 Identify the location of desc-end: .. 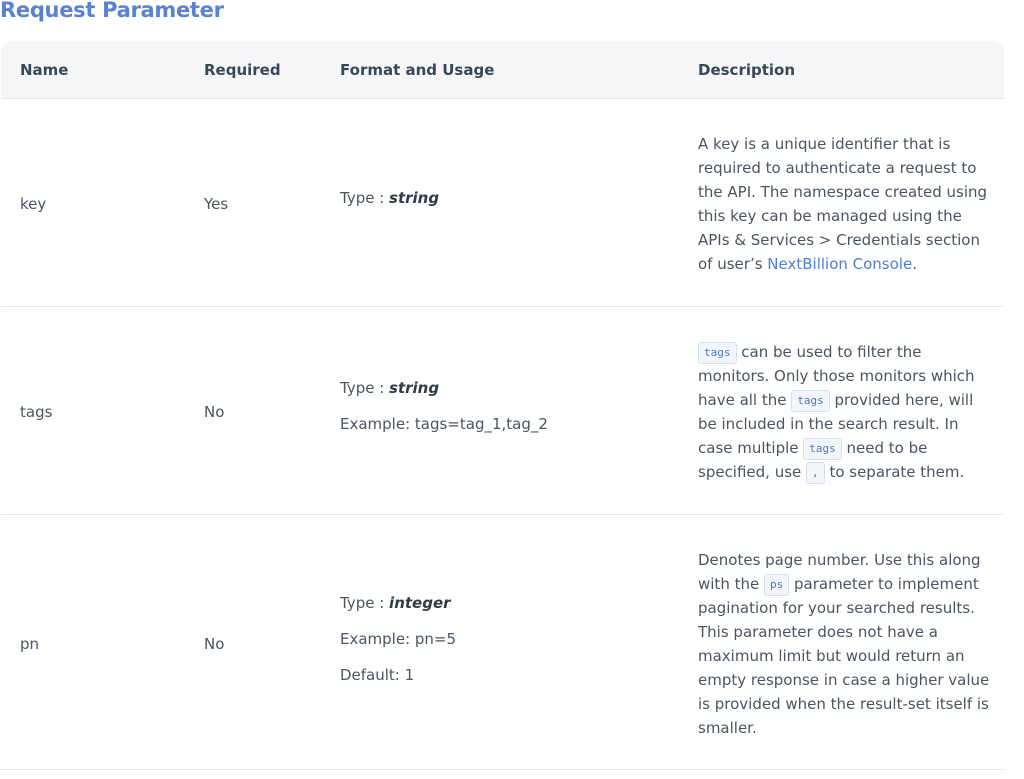
(914, 264).